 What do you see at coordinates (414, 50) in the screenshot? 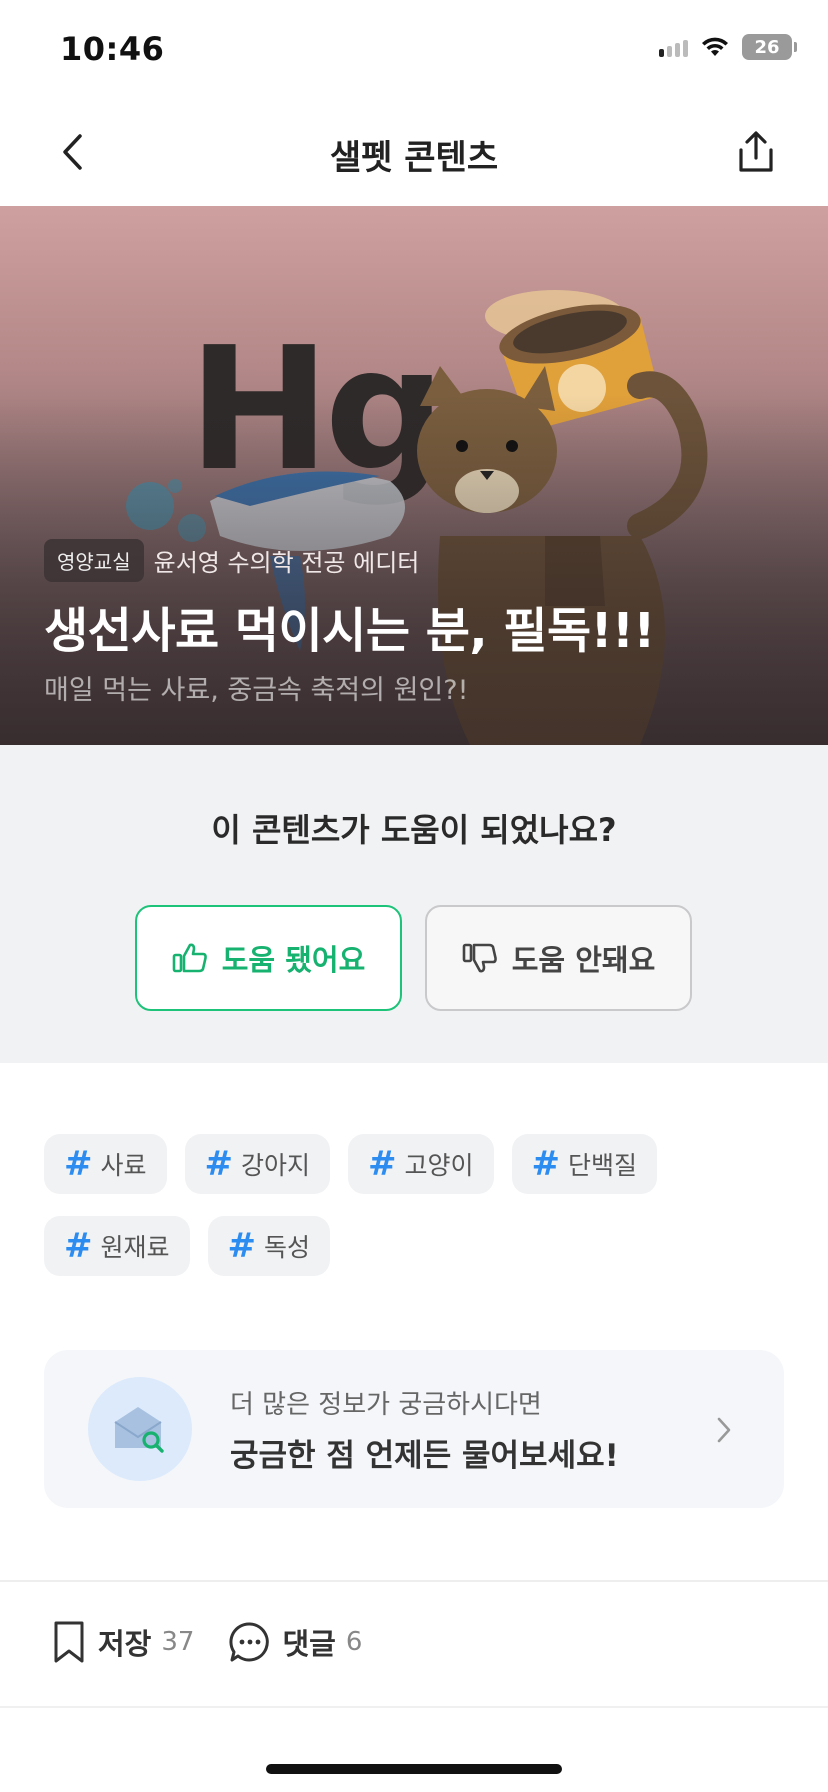
I see `status-bar: 10:46 26` at bounding box center [414, 50].